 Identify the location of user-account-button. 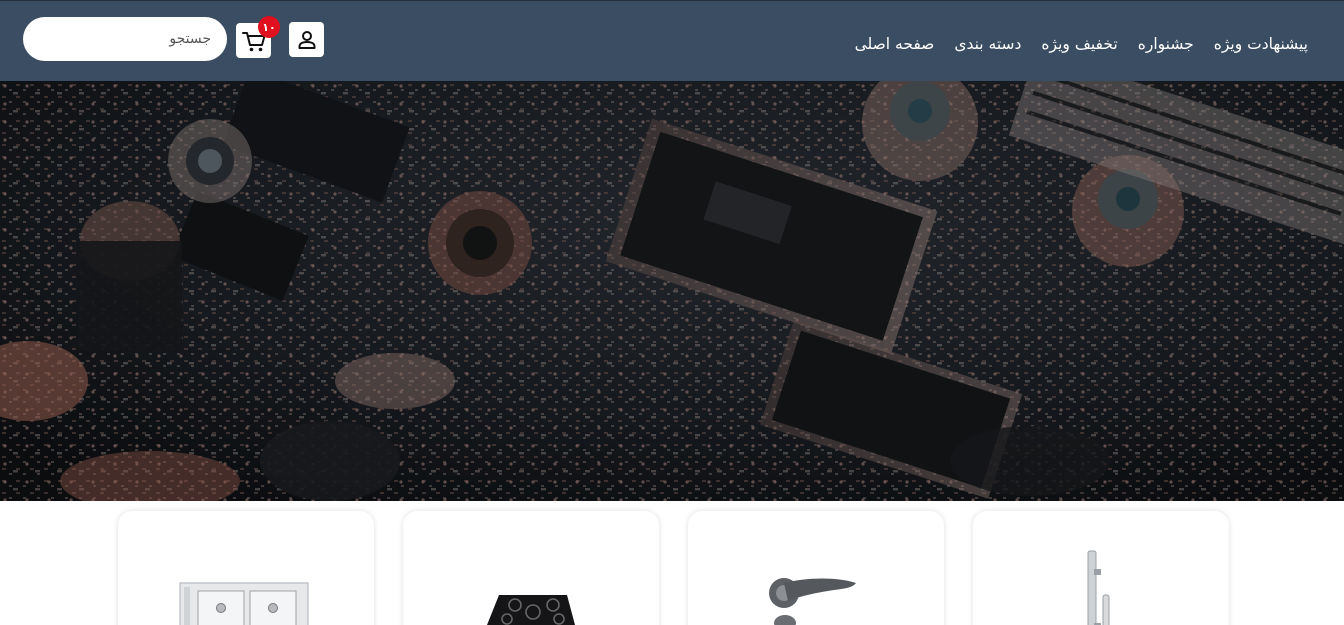
(306, 39).